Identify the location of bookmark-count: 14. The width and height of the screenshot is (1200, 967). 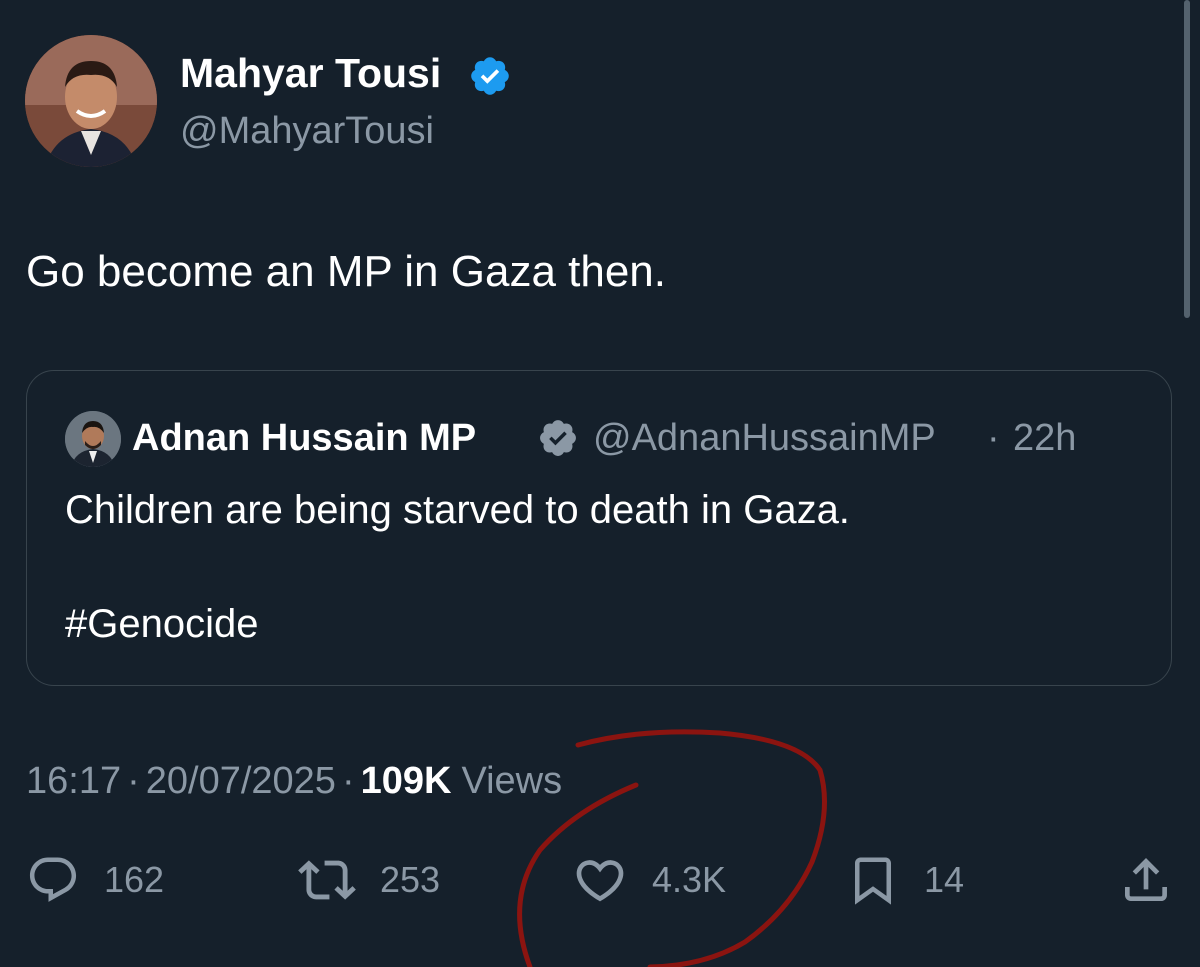
(944, 879).